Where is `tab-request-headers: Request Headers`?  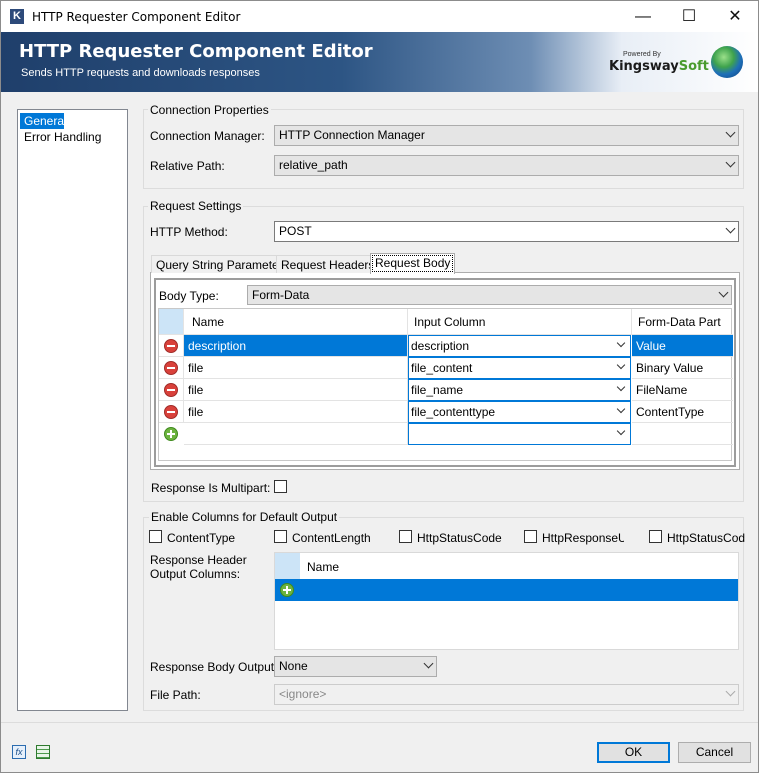 tab-request-headers: Request Headers is located at coordinates (328, 264).